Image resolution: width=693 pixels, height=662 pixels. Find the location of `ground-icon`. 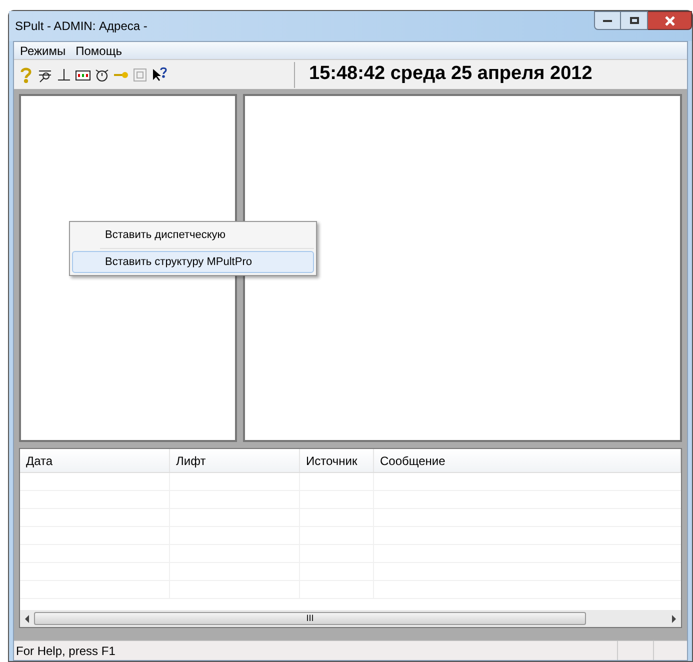

ground-icon is located at coordinates (64, 74).